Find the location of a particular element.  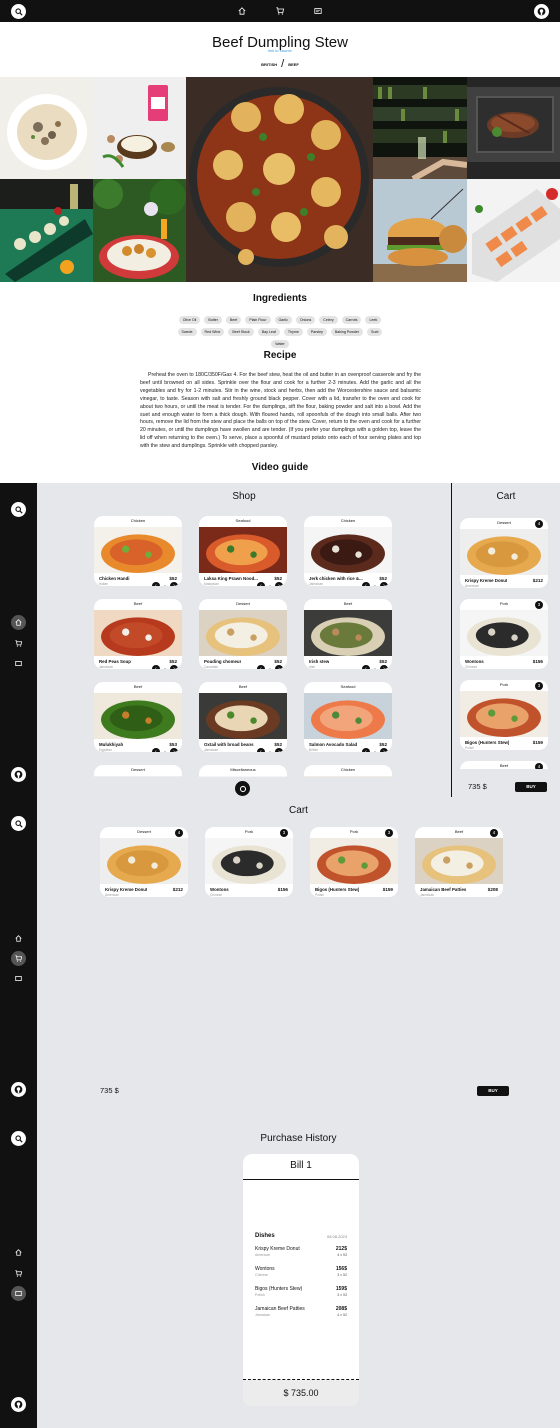

ingredient-chip: Olive Oil is located at coordinates (189, 320).